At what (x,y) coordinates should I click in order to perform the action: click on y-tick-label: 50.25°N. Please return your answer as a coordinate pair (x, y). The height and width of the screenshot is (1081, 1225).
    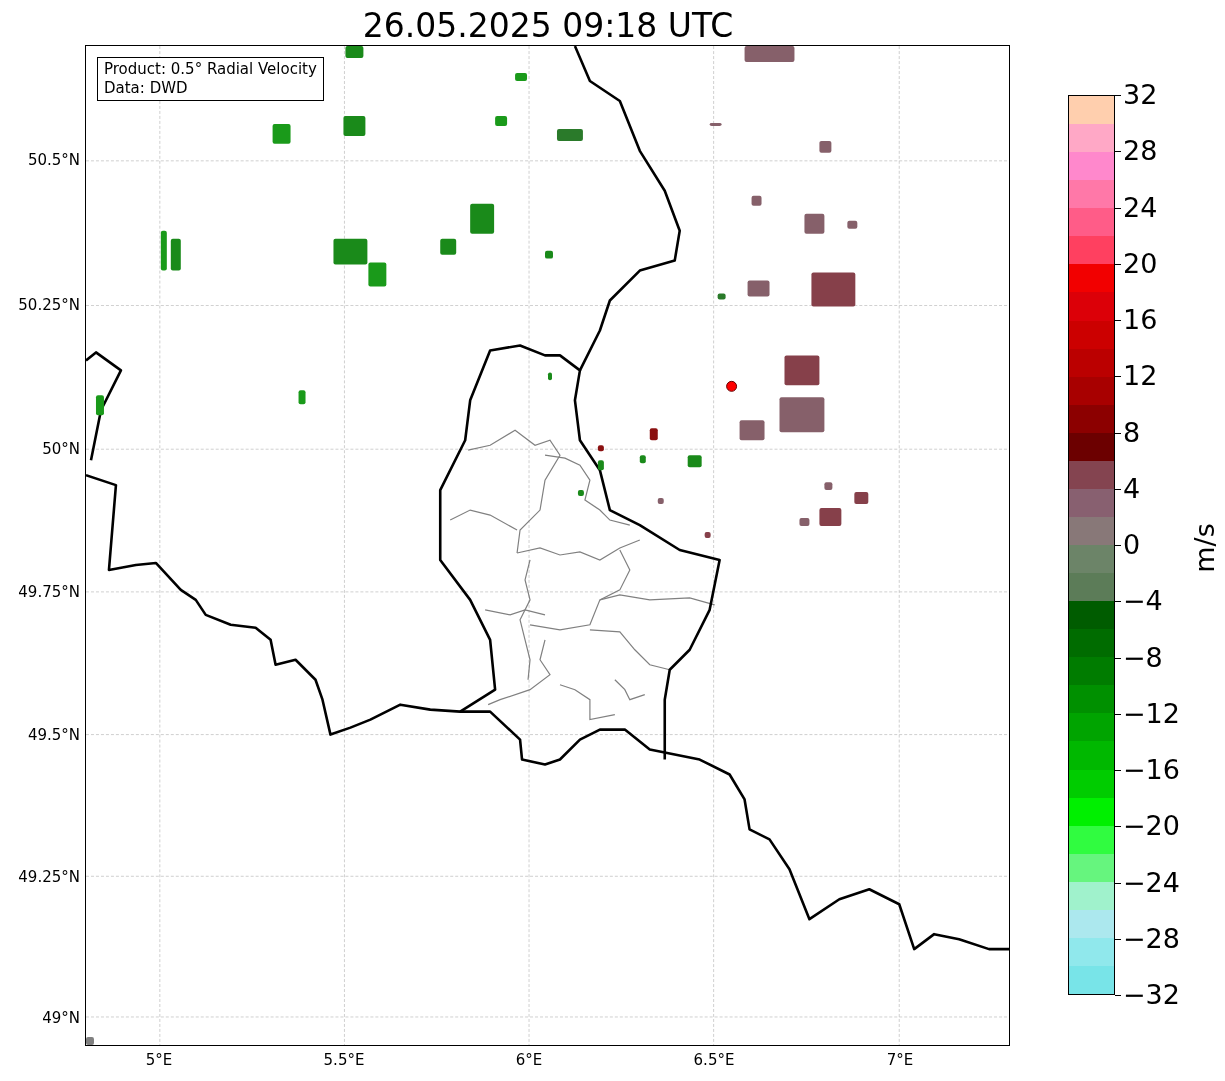
    Looking at the image, I should click on (48, 305).